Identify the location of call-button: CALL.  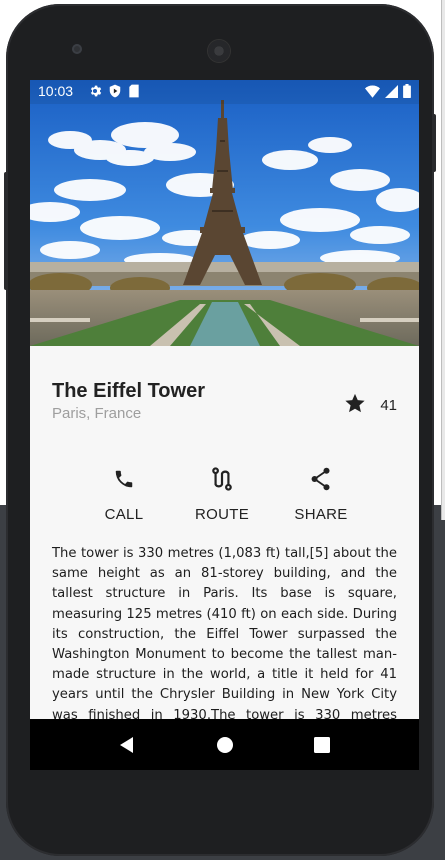
(124, 493).